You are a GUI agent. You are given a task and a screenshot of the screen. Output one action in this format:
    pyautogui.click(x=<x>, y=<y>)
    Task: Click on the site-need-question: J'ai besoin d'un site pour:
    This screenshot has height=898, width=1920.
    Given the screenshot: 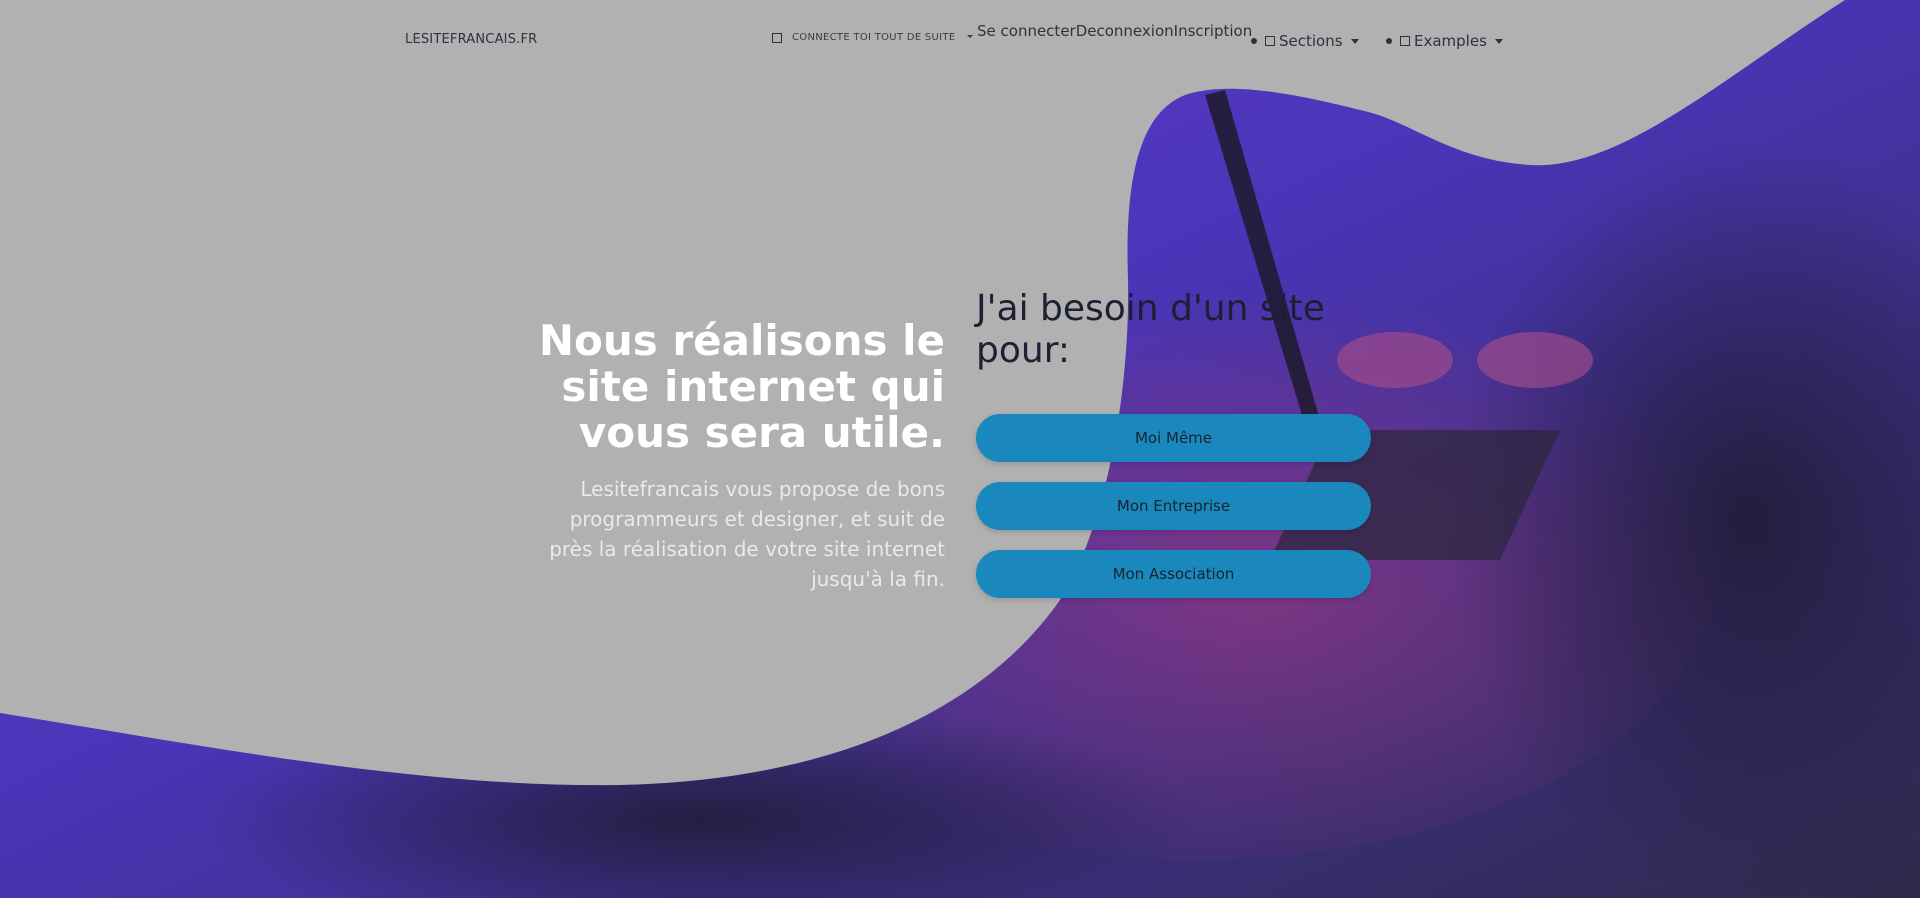 What is the action you would take?
    pyautogui.click(x=1150, y=329)
    